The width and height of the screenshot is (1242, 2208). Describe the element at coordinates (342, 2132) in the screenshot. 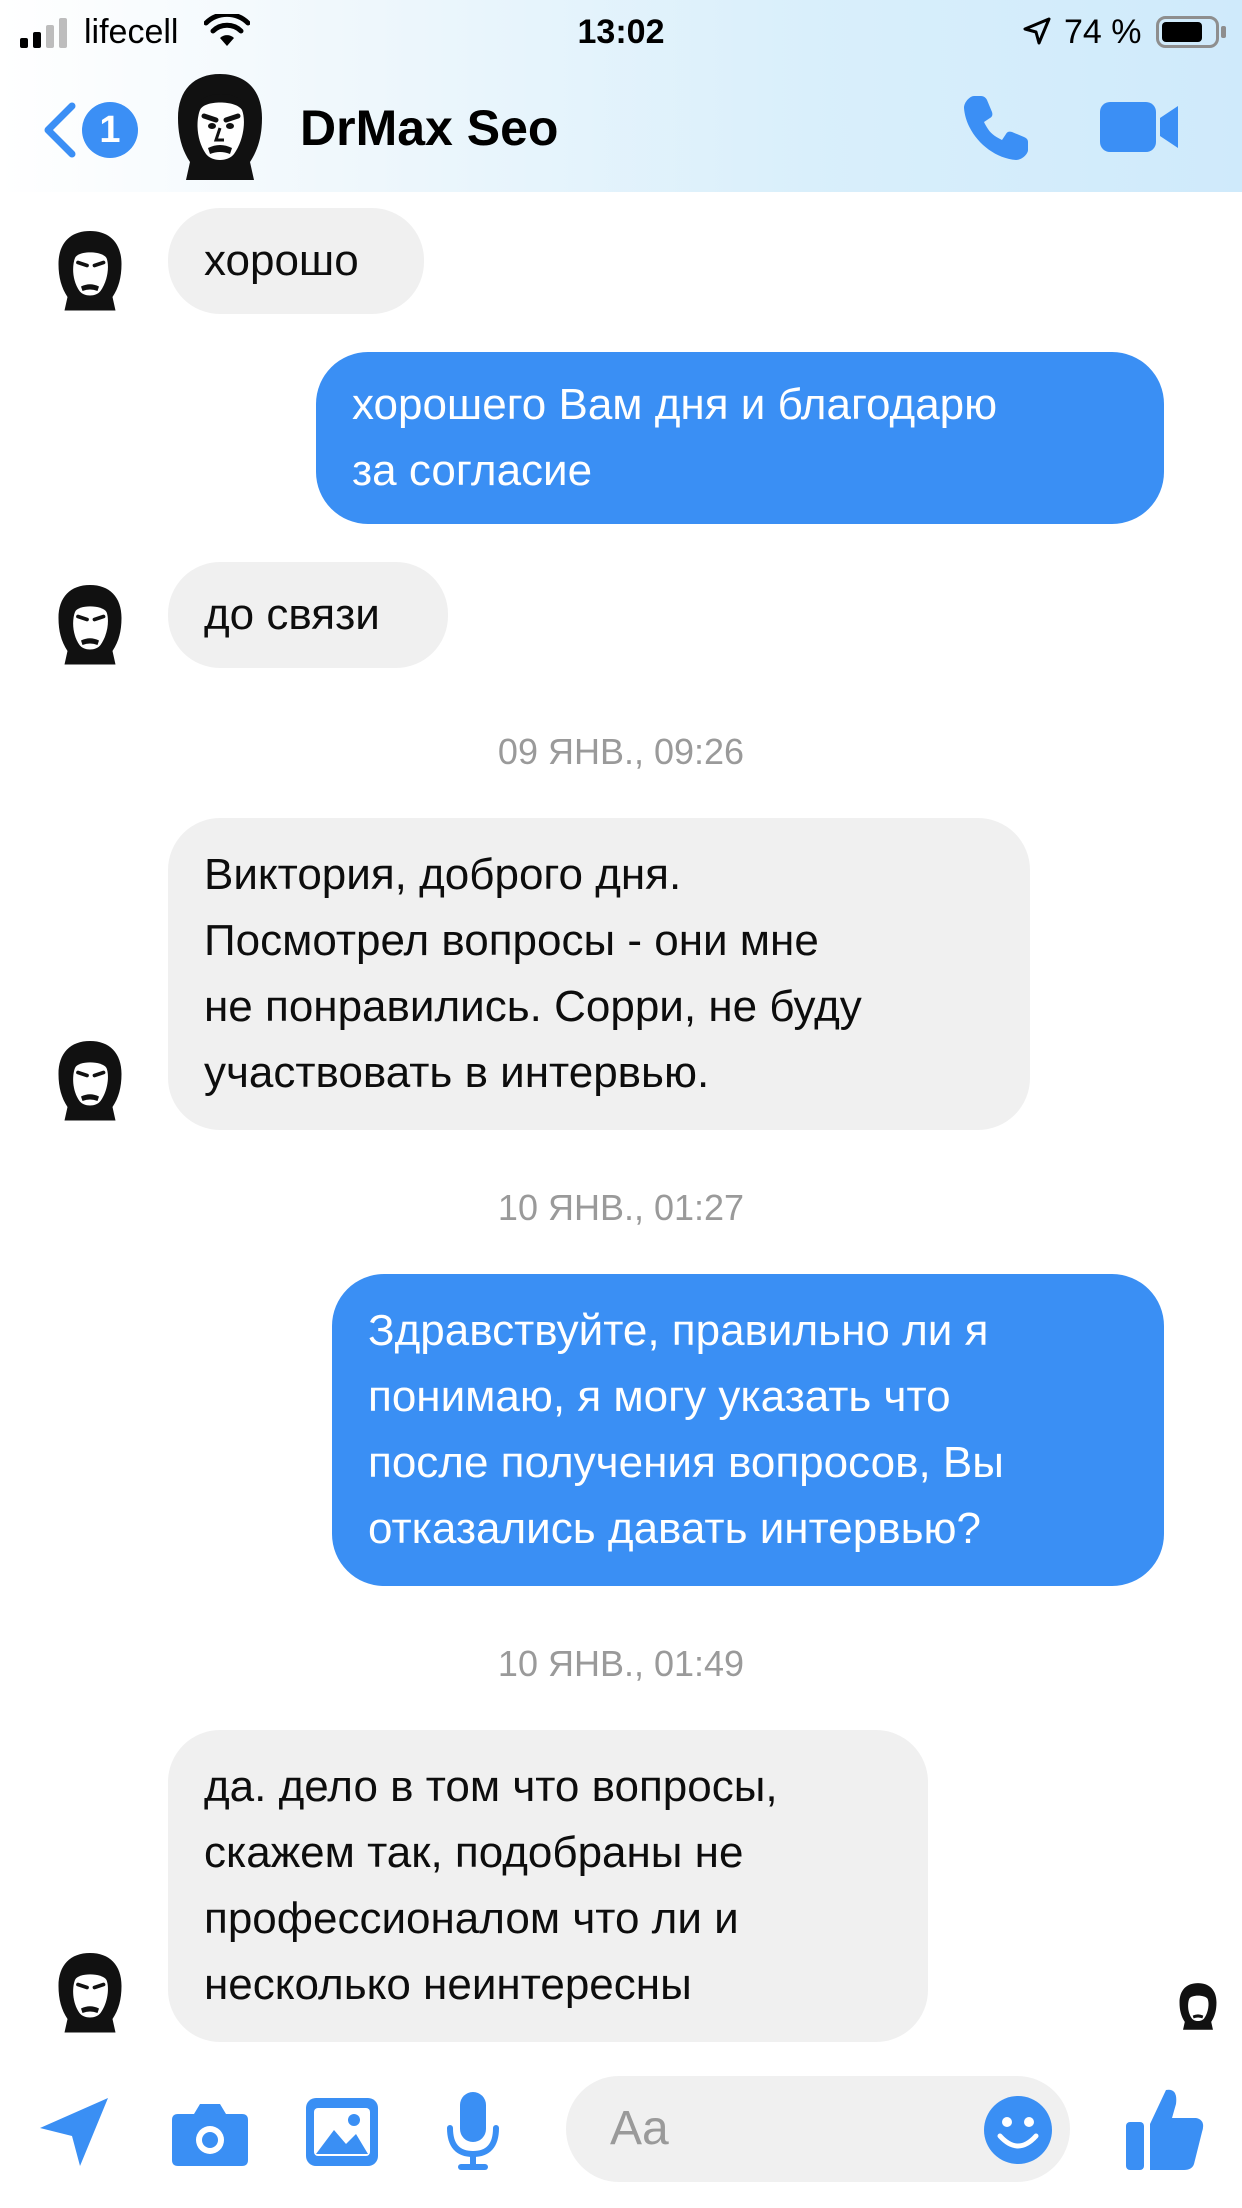

I see `gallery-icon` at that location.